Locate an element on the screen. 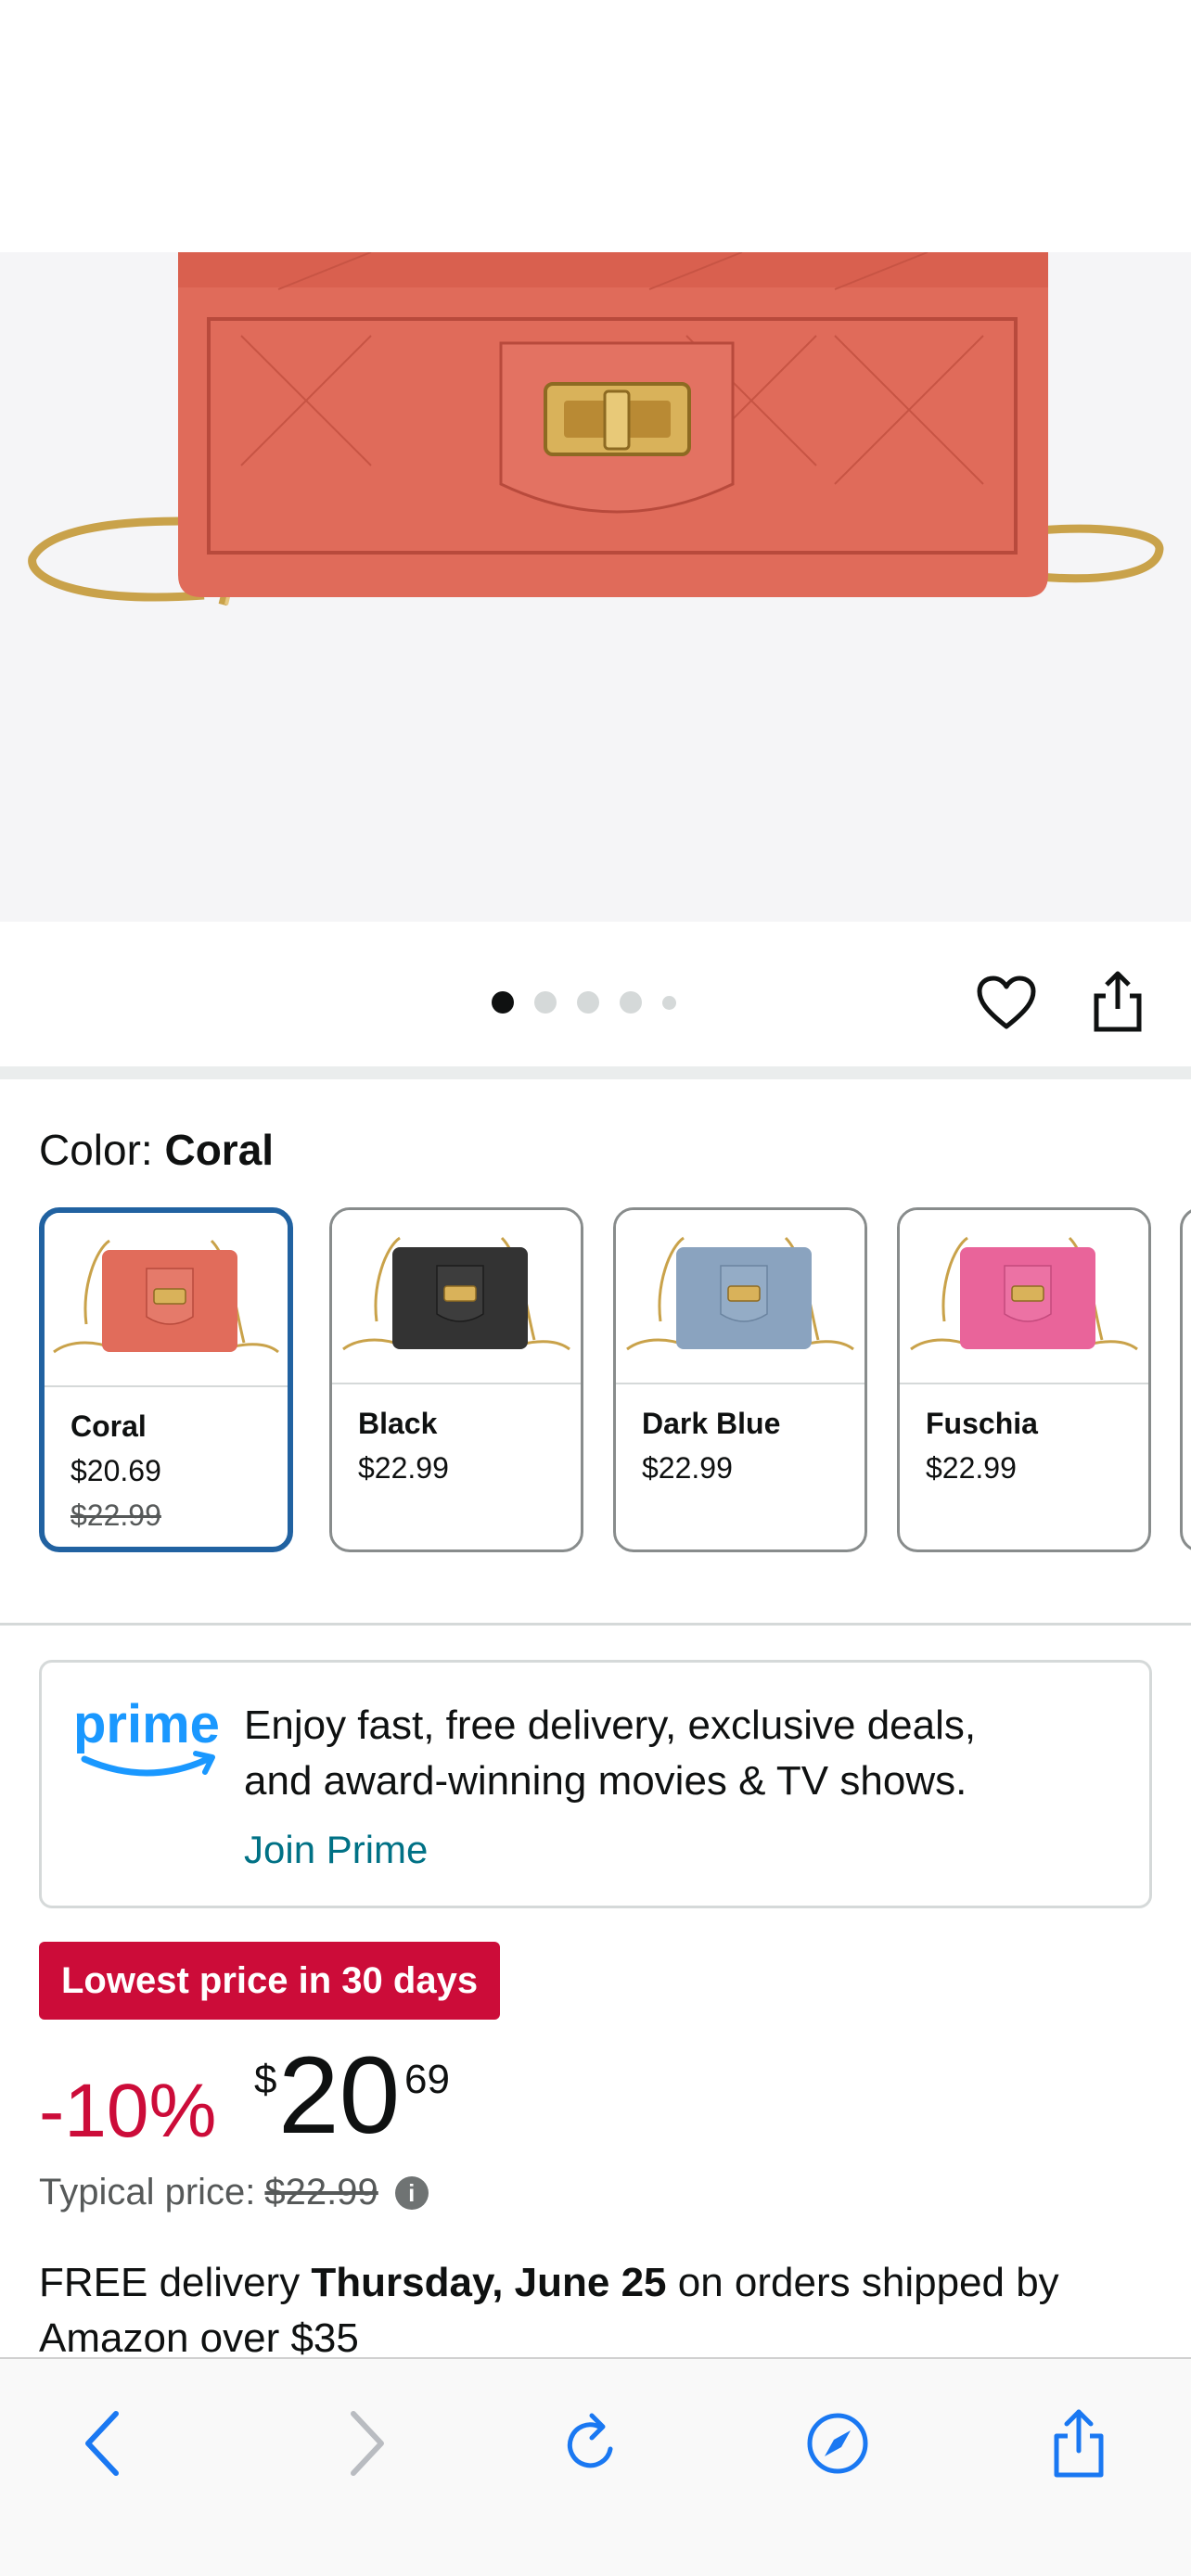 The image size is (1191, 2576). delivery-prefix: FREE delivery is located at coordinates (175, 2283).